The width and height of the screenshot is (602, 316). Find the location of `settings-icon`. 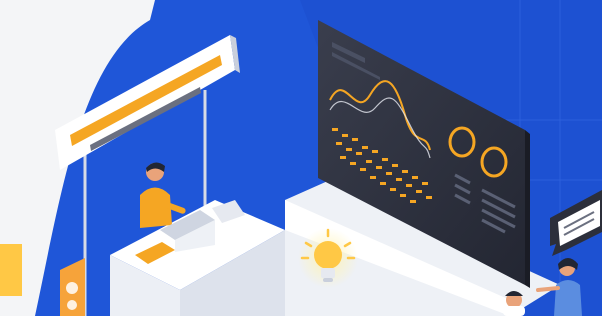

settings-icon is located at coordinates (72, 288).